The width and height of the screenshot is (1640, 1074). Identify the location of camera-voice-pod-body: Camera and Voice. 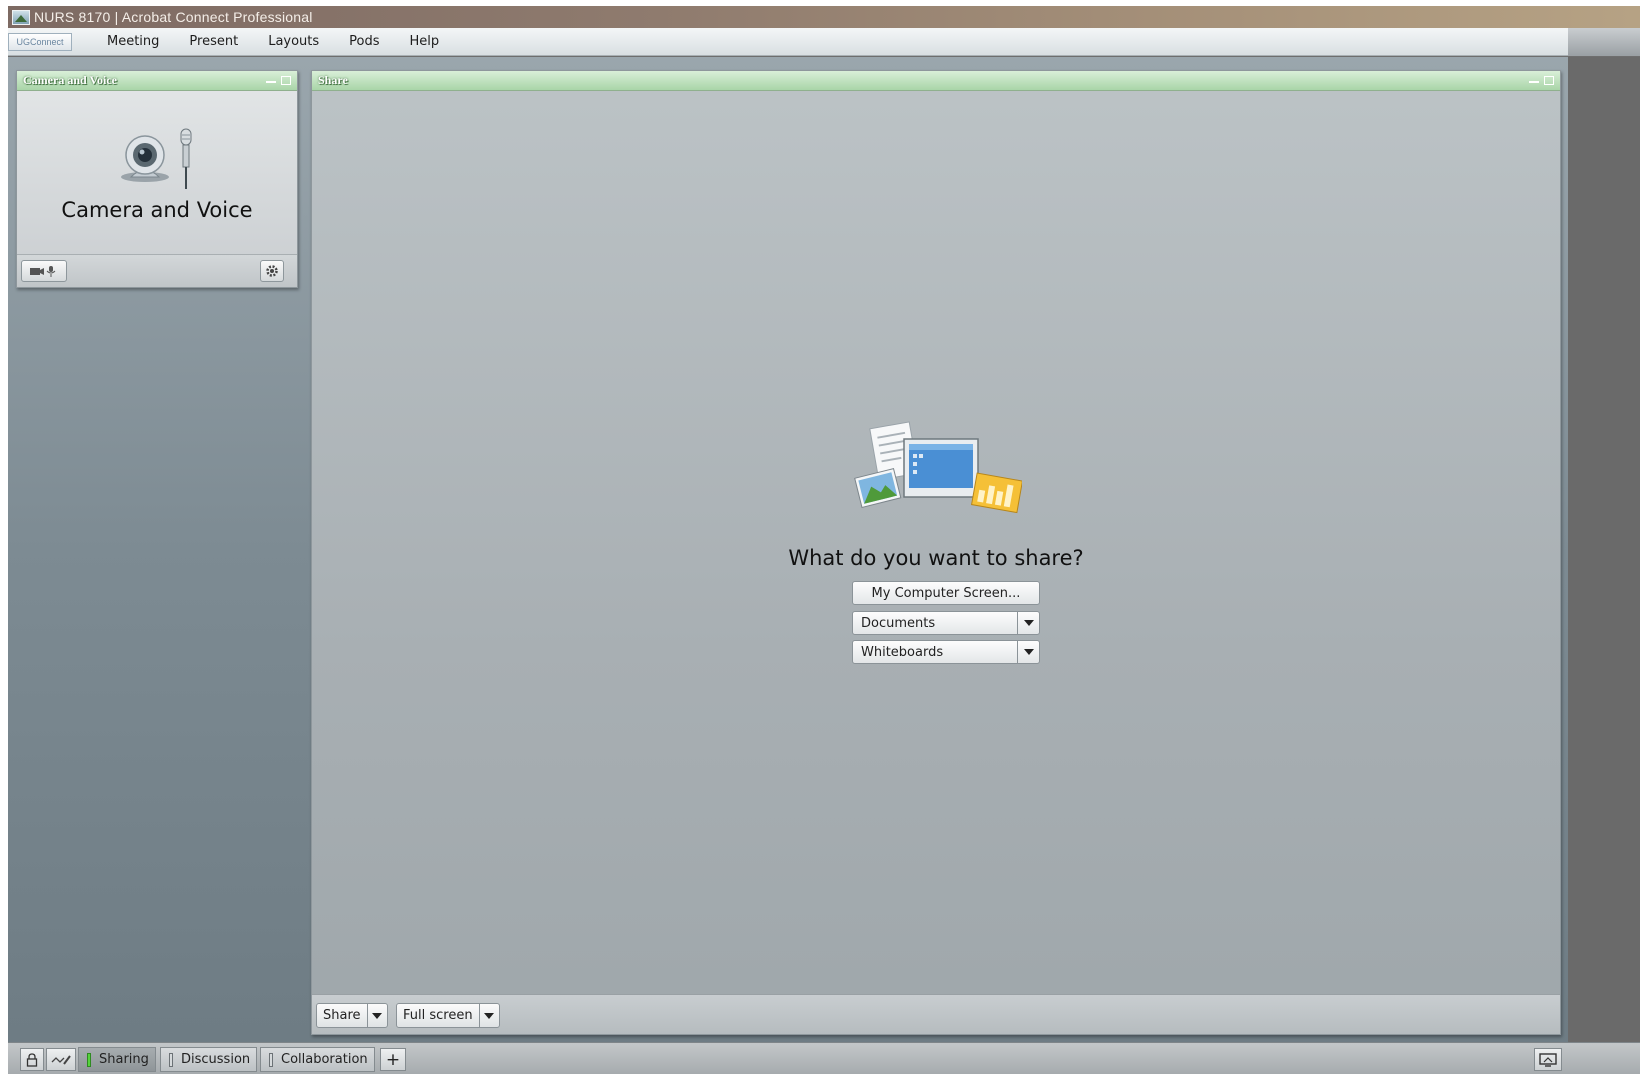
(157, 173).